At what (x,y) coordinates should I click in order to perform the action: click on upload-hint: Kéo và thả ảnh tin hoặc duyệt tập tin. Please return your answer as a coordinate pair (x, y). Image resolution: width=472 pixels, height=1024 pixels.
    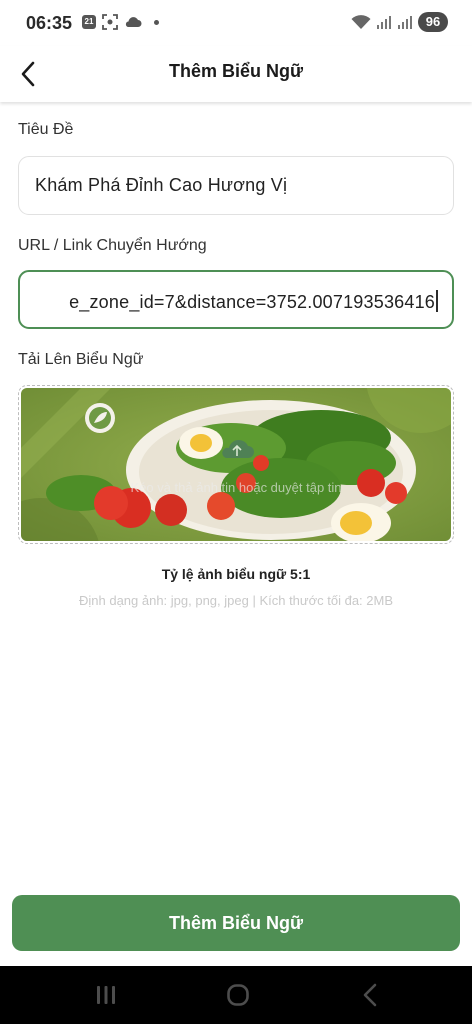
    Looking at the image, I should click on (236, 487).